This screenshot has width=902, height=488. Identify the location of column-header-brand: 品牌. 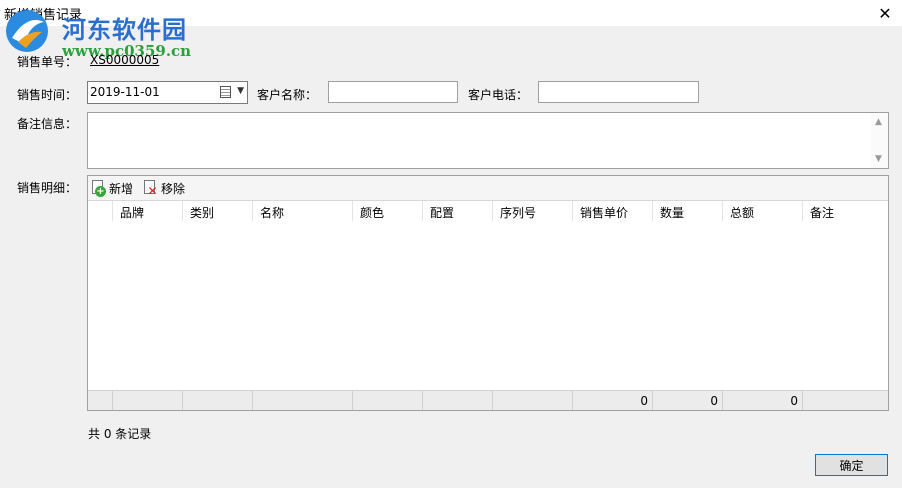
(148, 211).